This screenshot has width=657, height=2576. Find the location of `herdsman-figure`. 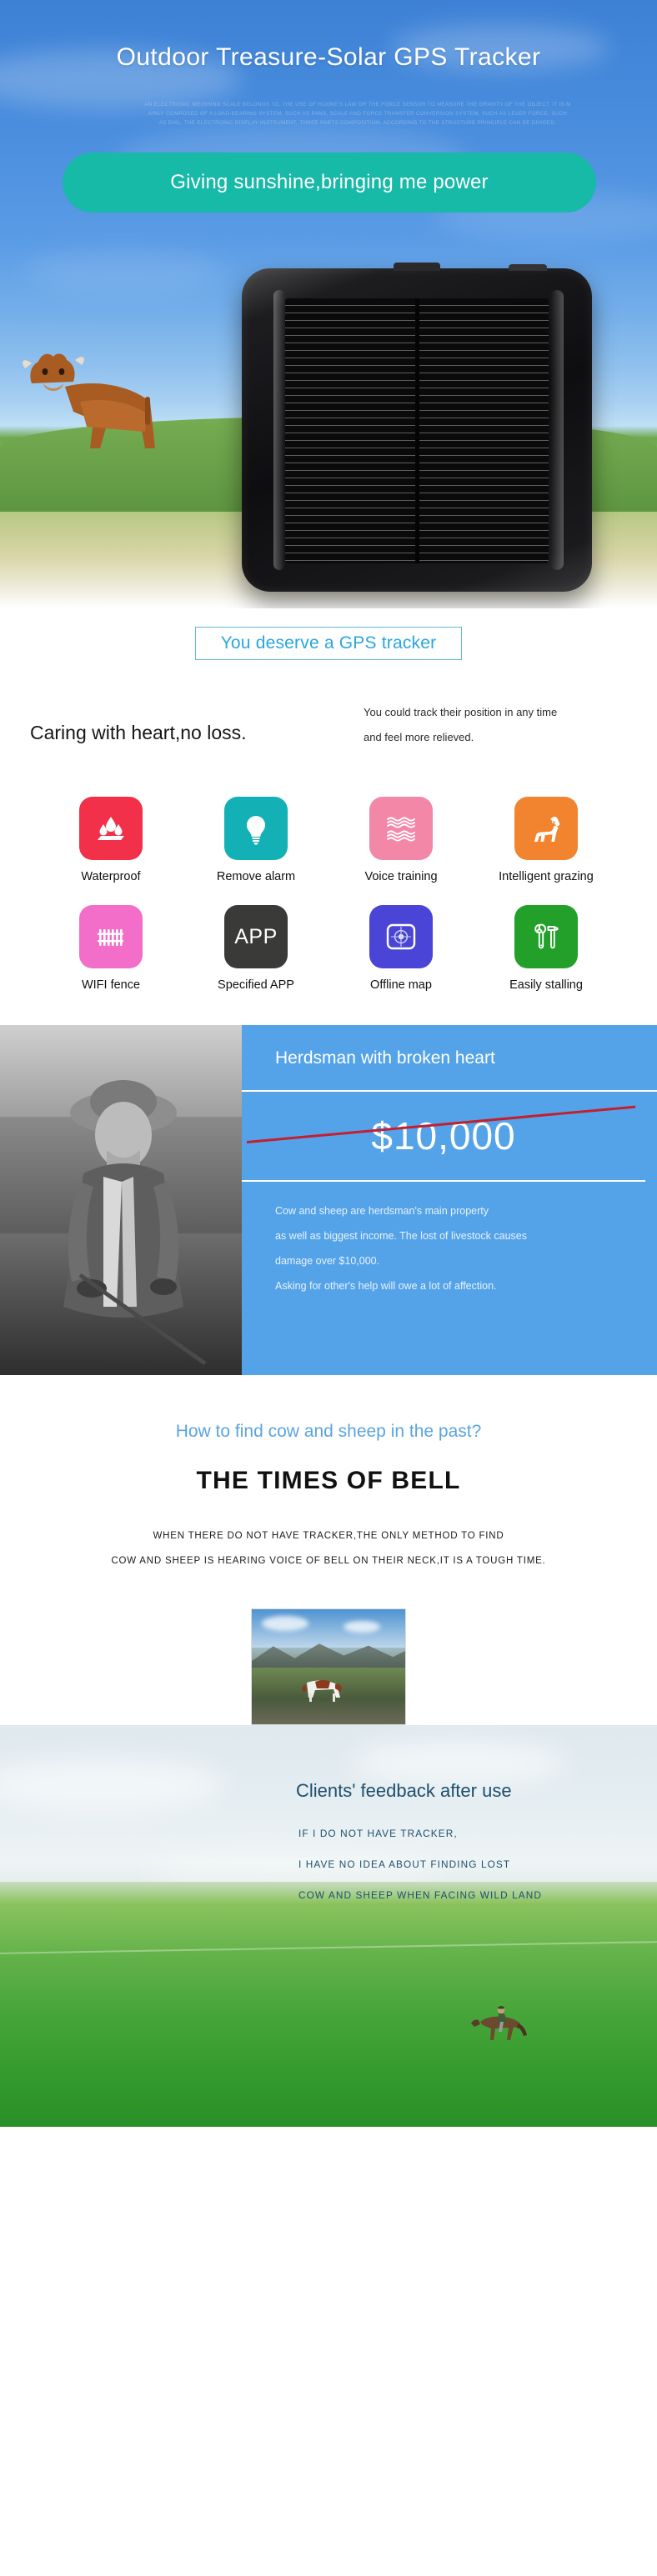

herdsman-figure is located at coordinates (135, 1223).